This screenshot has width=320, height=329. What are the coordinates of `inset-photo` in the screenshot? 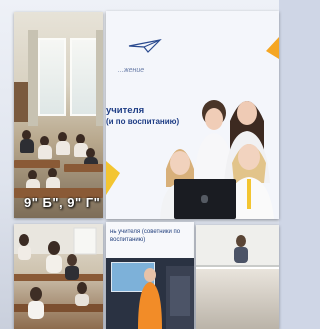 It's located at (237, 298).